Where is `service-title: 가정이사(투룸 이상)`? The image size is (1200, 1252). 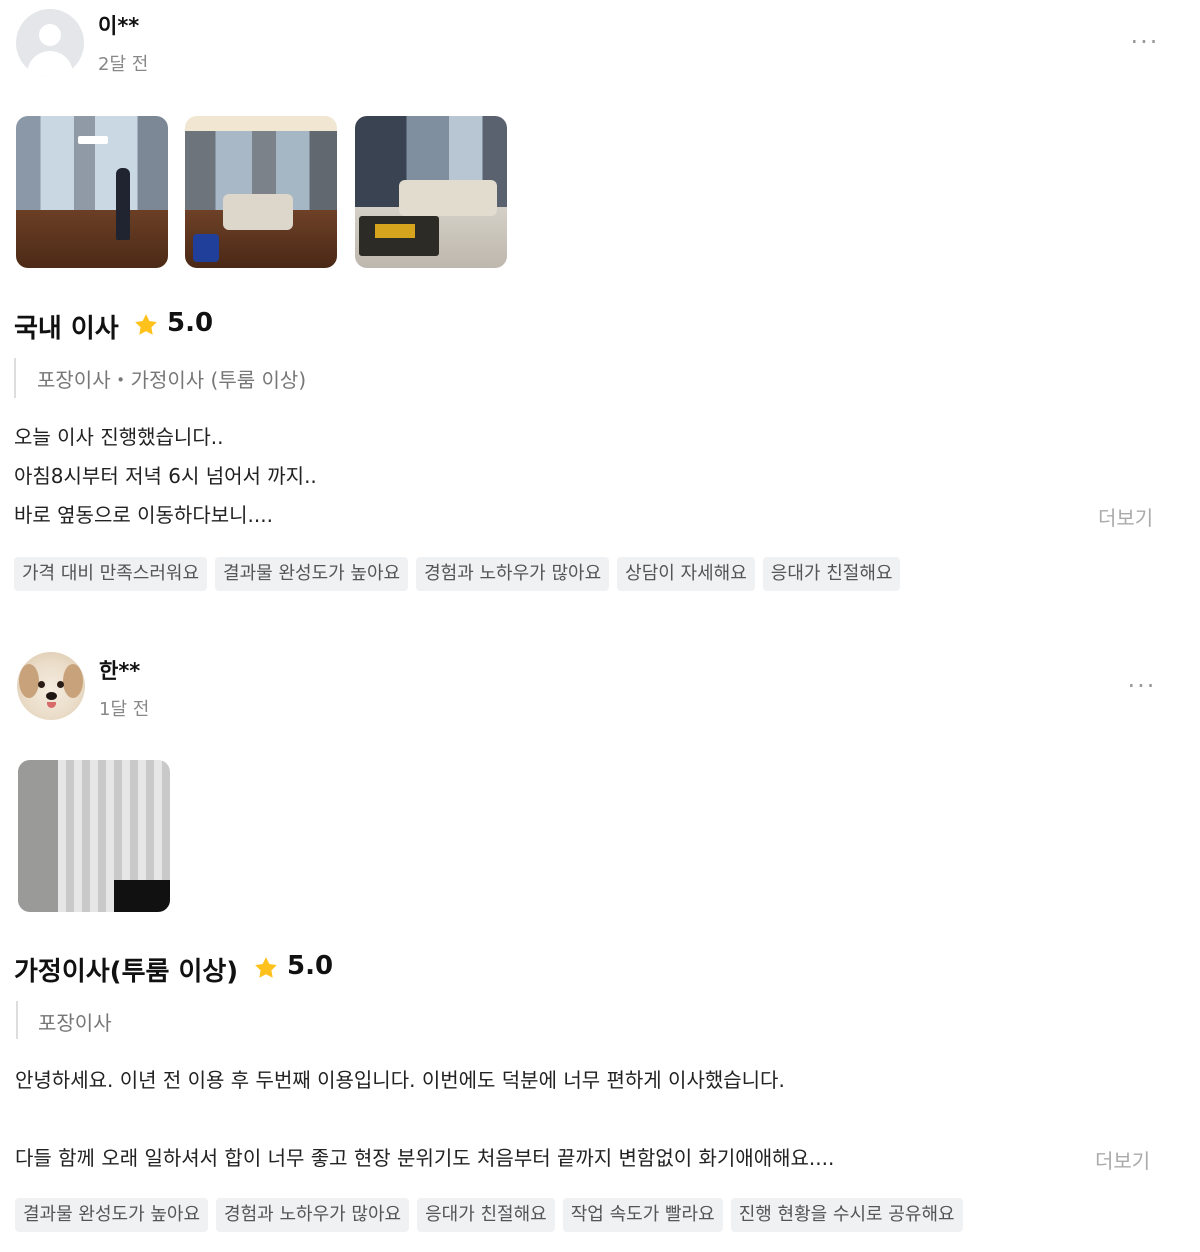
service-title: 가정이사(투룸 이상) is located at coordinates (126, 972).